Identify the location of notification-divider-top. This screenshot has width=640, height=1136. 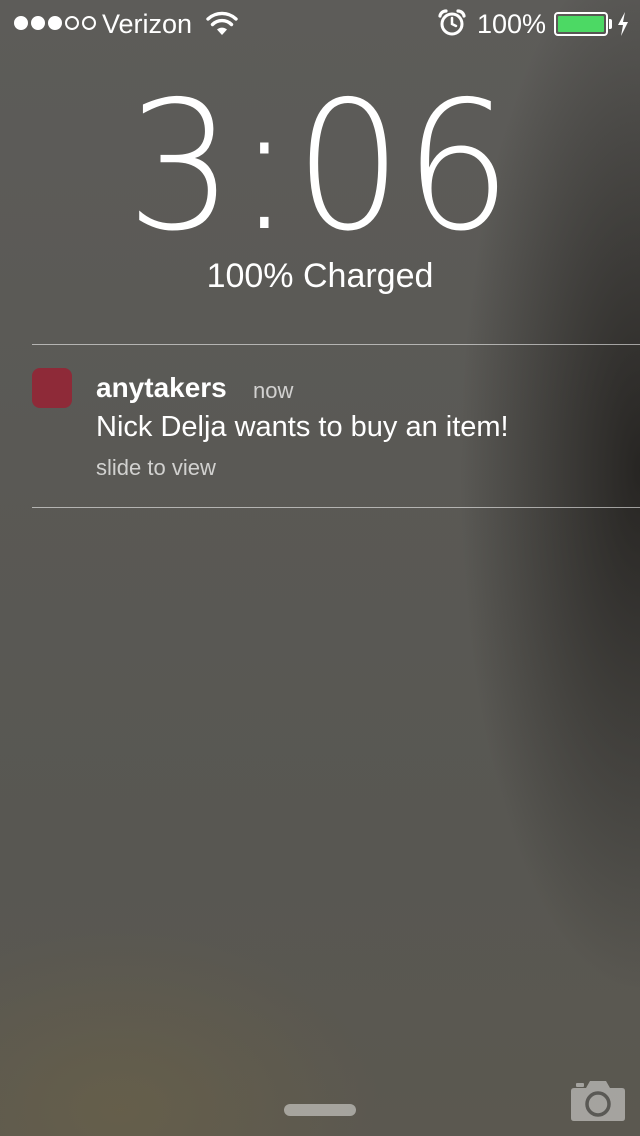
(336, 344).